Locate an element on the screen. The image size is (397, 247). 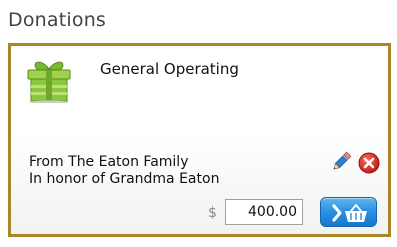
checkout-button is located at coordinates (348, 212).